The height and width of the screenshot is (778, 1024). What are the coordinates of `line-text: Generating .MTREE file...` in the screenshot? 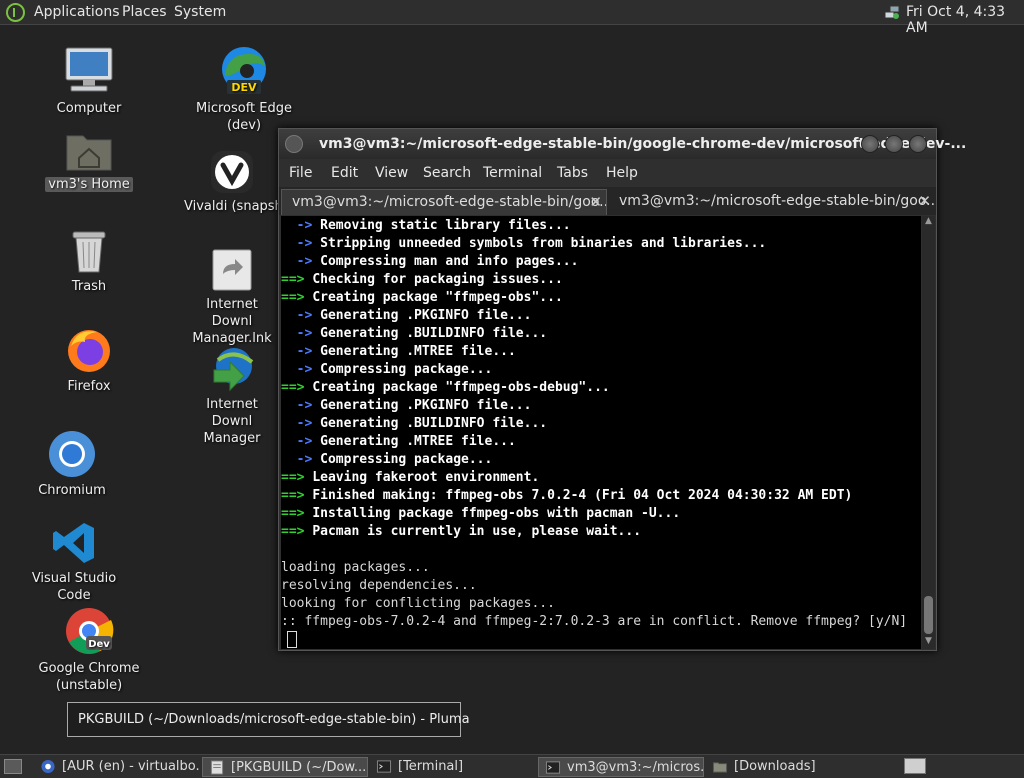 It's located at (418, 351).